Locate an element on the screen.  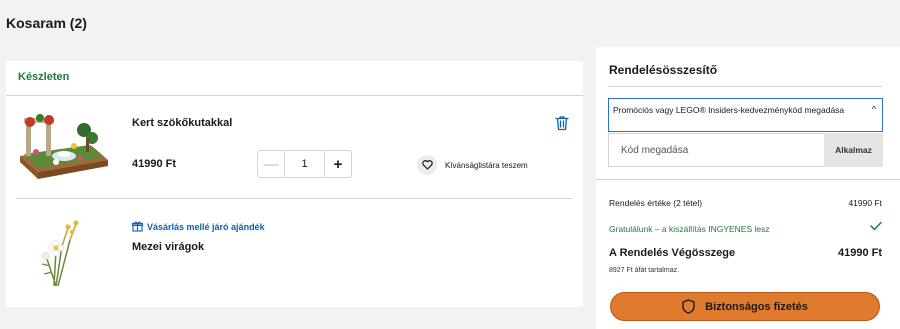
promo-code-input is located at coordinates (716, 150).